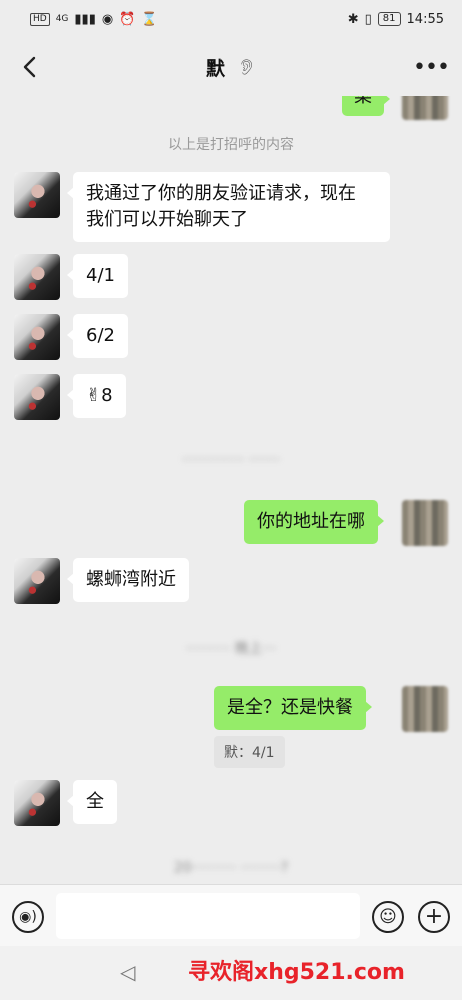 The height and width of the screenshot is (1000, 462). I want to click on message-text: 全, so click(95, 801).